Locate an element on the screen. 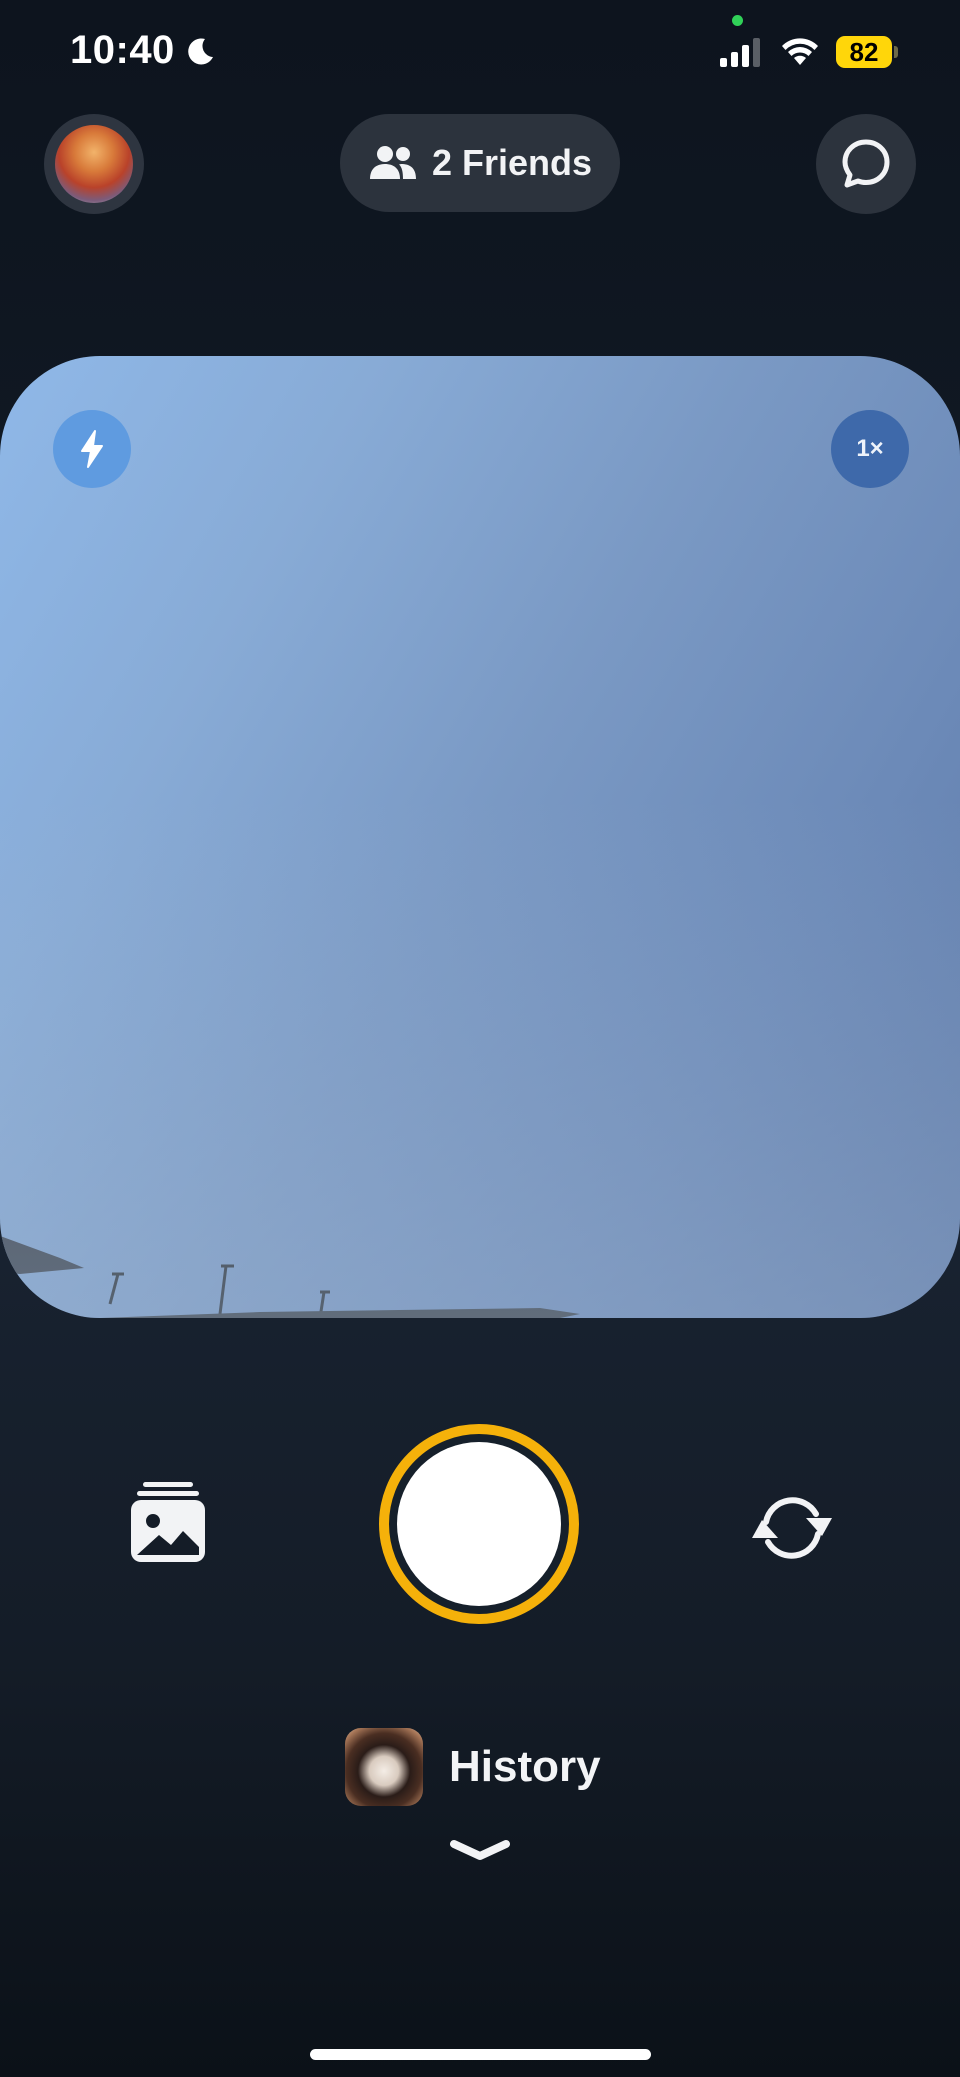  profile-avatar-button is located at coordinates (94, 164).